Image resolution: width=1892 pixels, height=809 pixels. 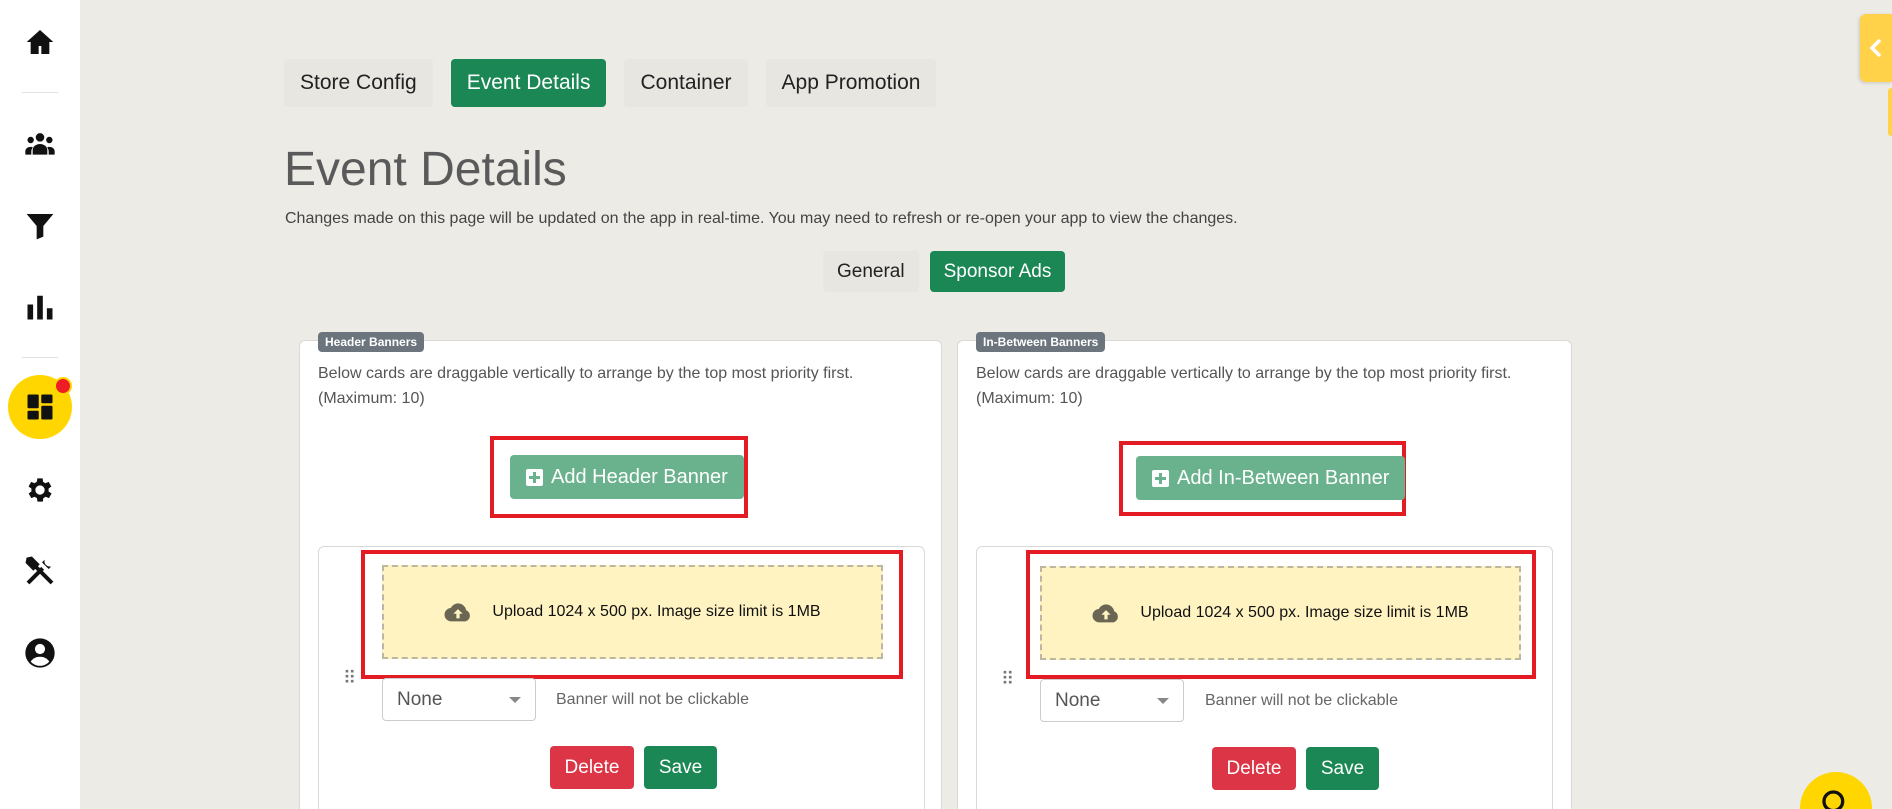 I want to click on sidebar, so click(x=40, y=404).